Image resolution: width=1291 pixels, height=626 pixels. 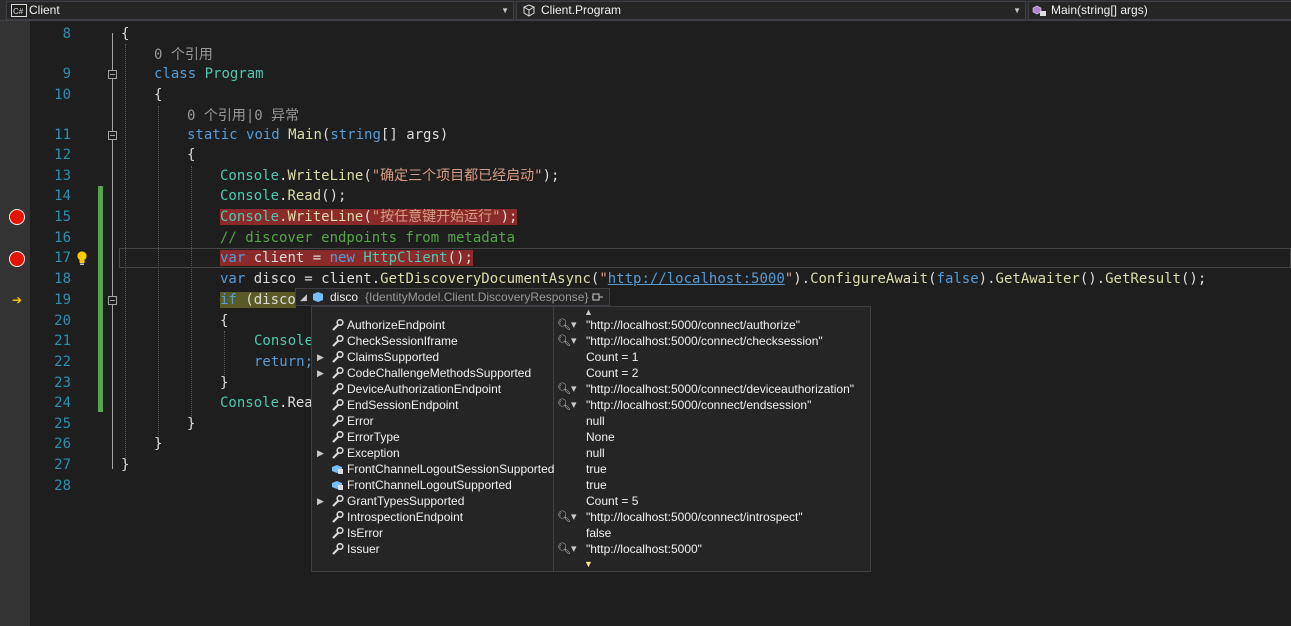 I want to click on code-line-25: }, so click(x=191, y=424).